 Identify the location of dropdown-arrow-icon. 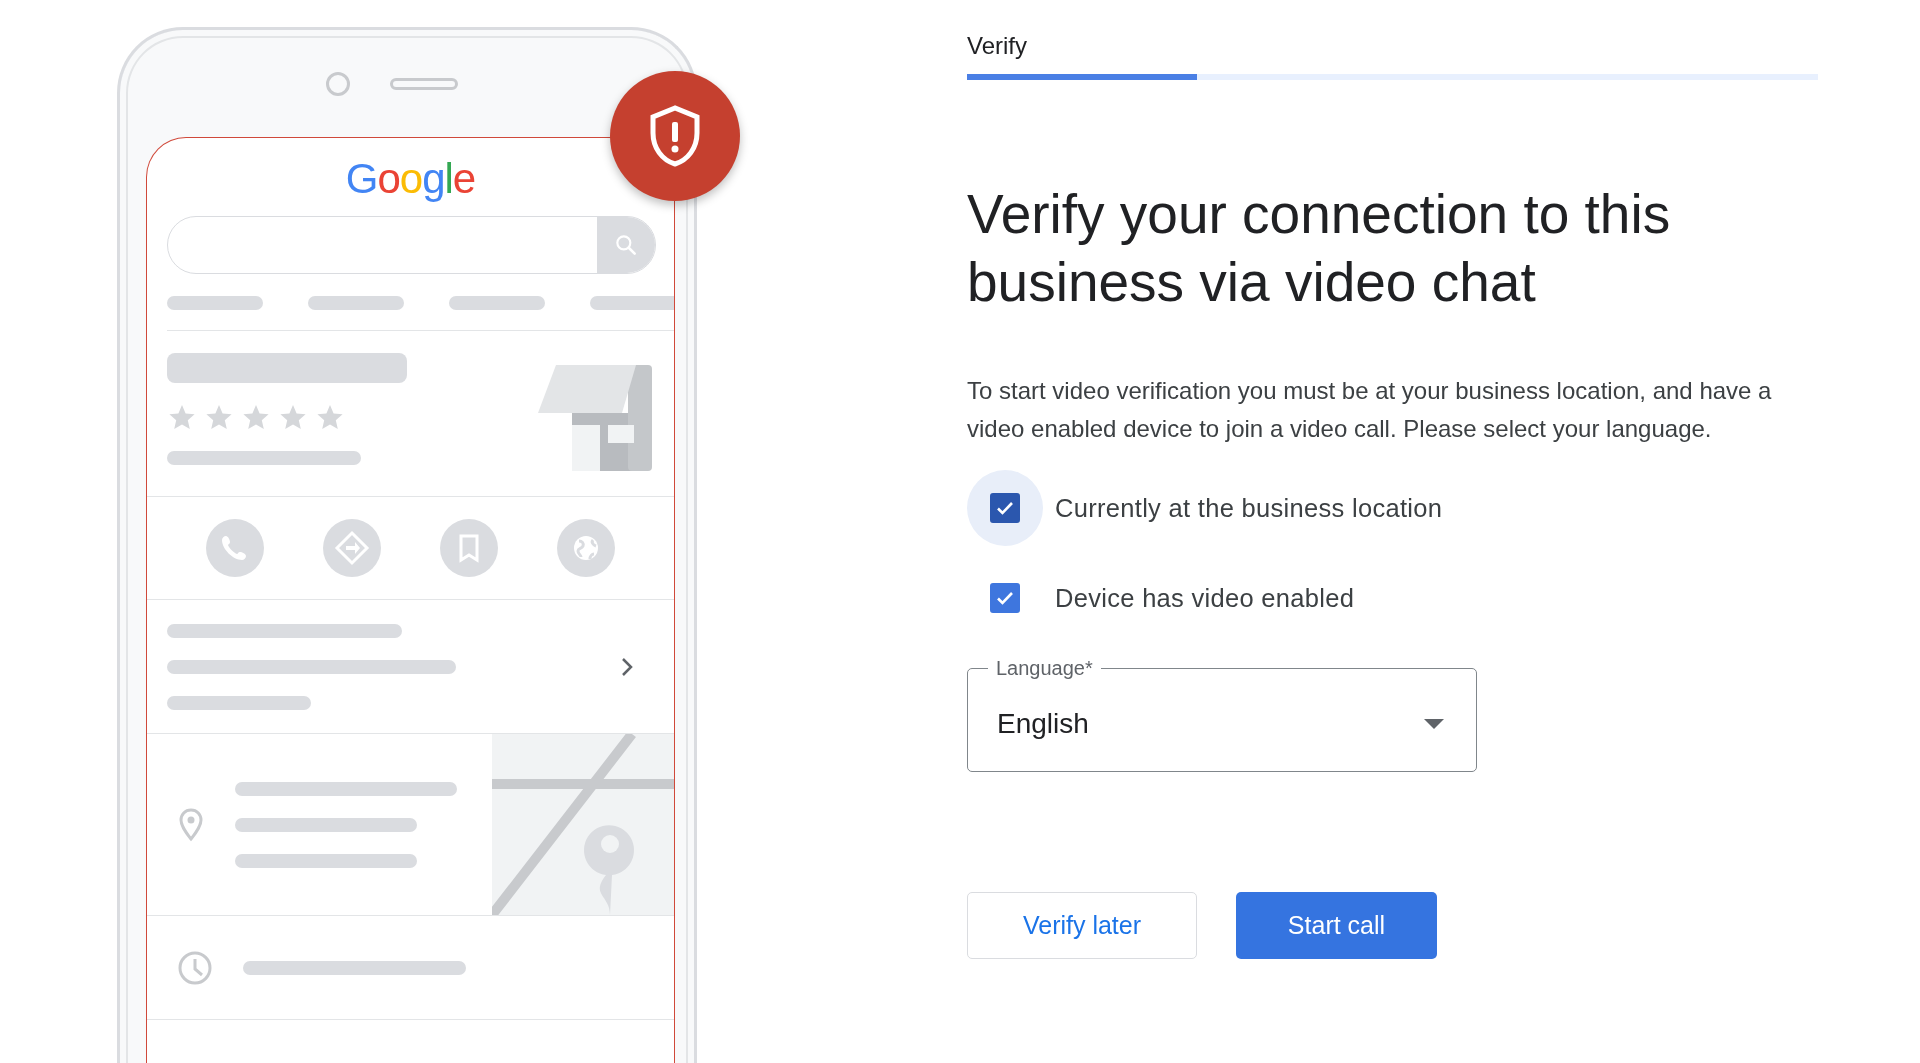
(1434, 724).